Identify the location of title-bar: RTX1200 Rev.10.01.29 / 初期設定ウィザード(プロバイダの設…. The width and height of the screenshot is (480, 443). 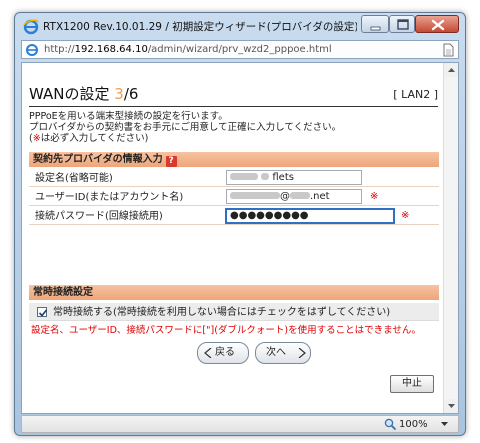
(240, 26).